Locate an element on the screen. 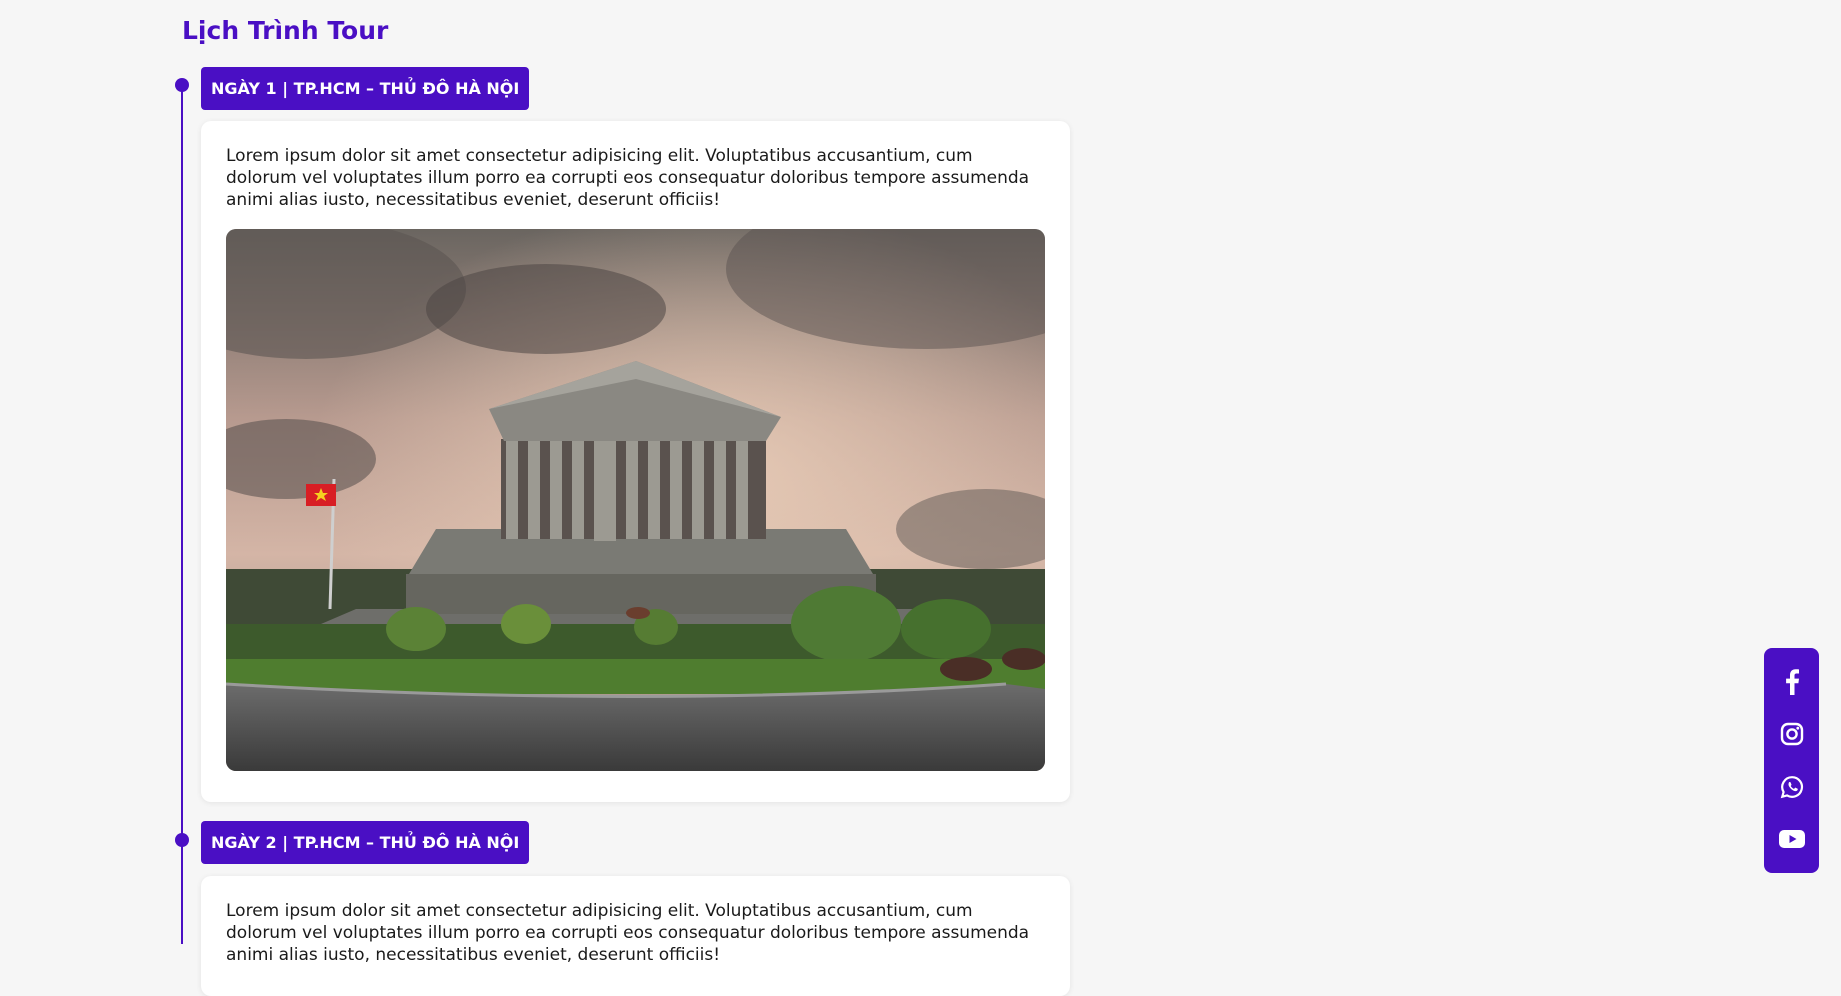 Image resolution: width=1841 pixels, height=996 pixels. day-1-tag: NGÀY 1 | TP.HCM – THỦ ĐÔ HÀ NỘI is located at coordinates (365, 88).